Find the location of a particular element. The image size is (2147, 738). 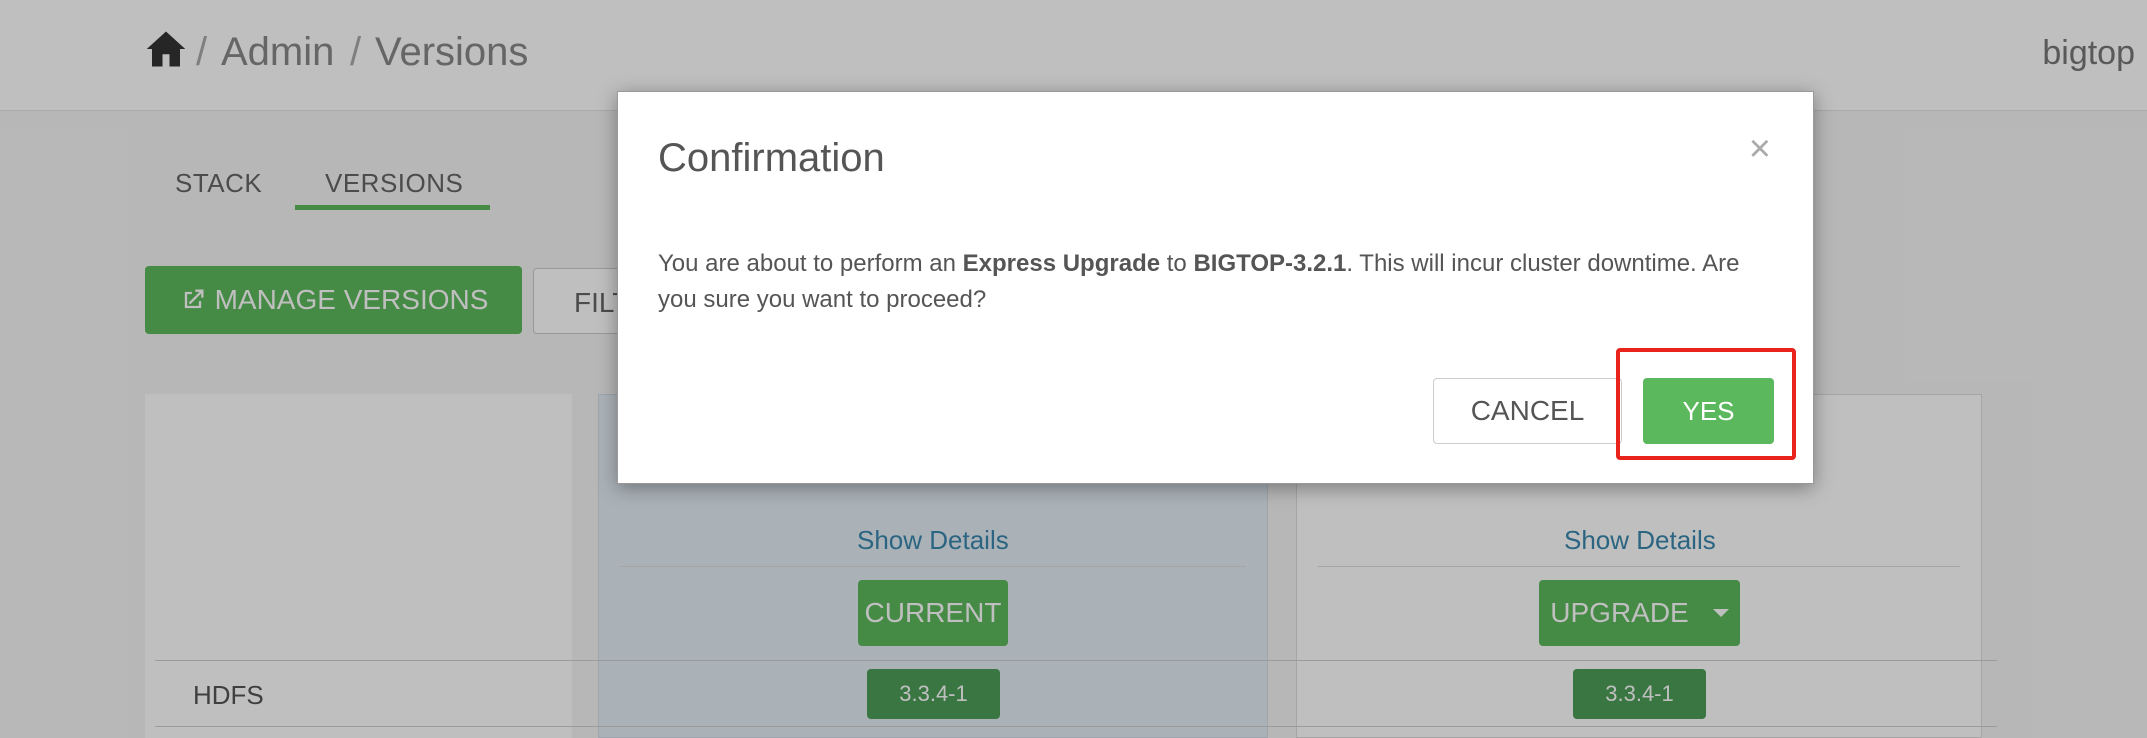

close-icon: × is located at coordinates (1760, 149).